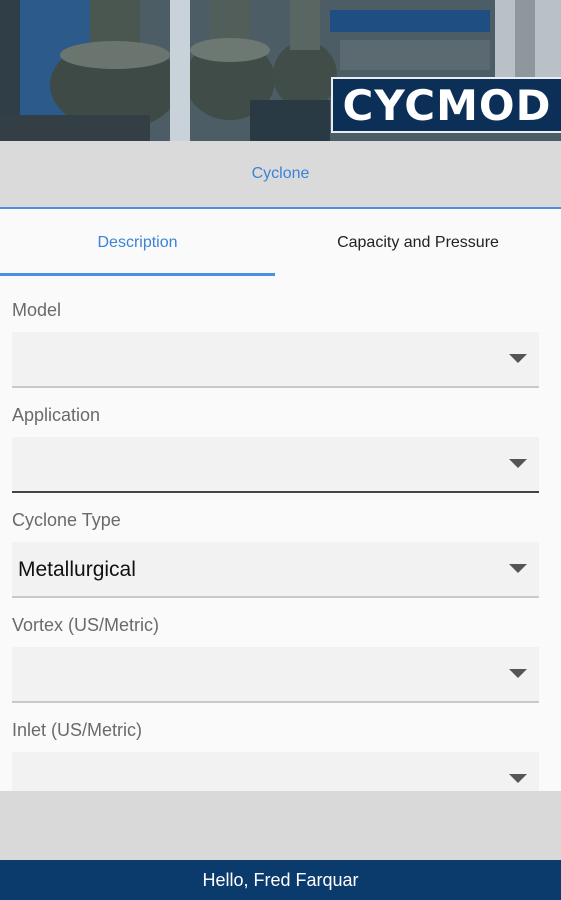 The height and width of the screenshot is (900, 561). I want to click on cyclone-type-field: Cyclone Type Metallurgical, so click(275, 553).